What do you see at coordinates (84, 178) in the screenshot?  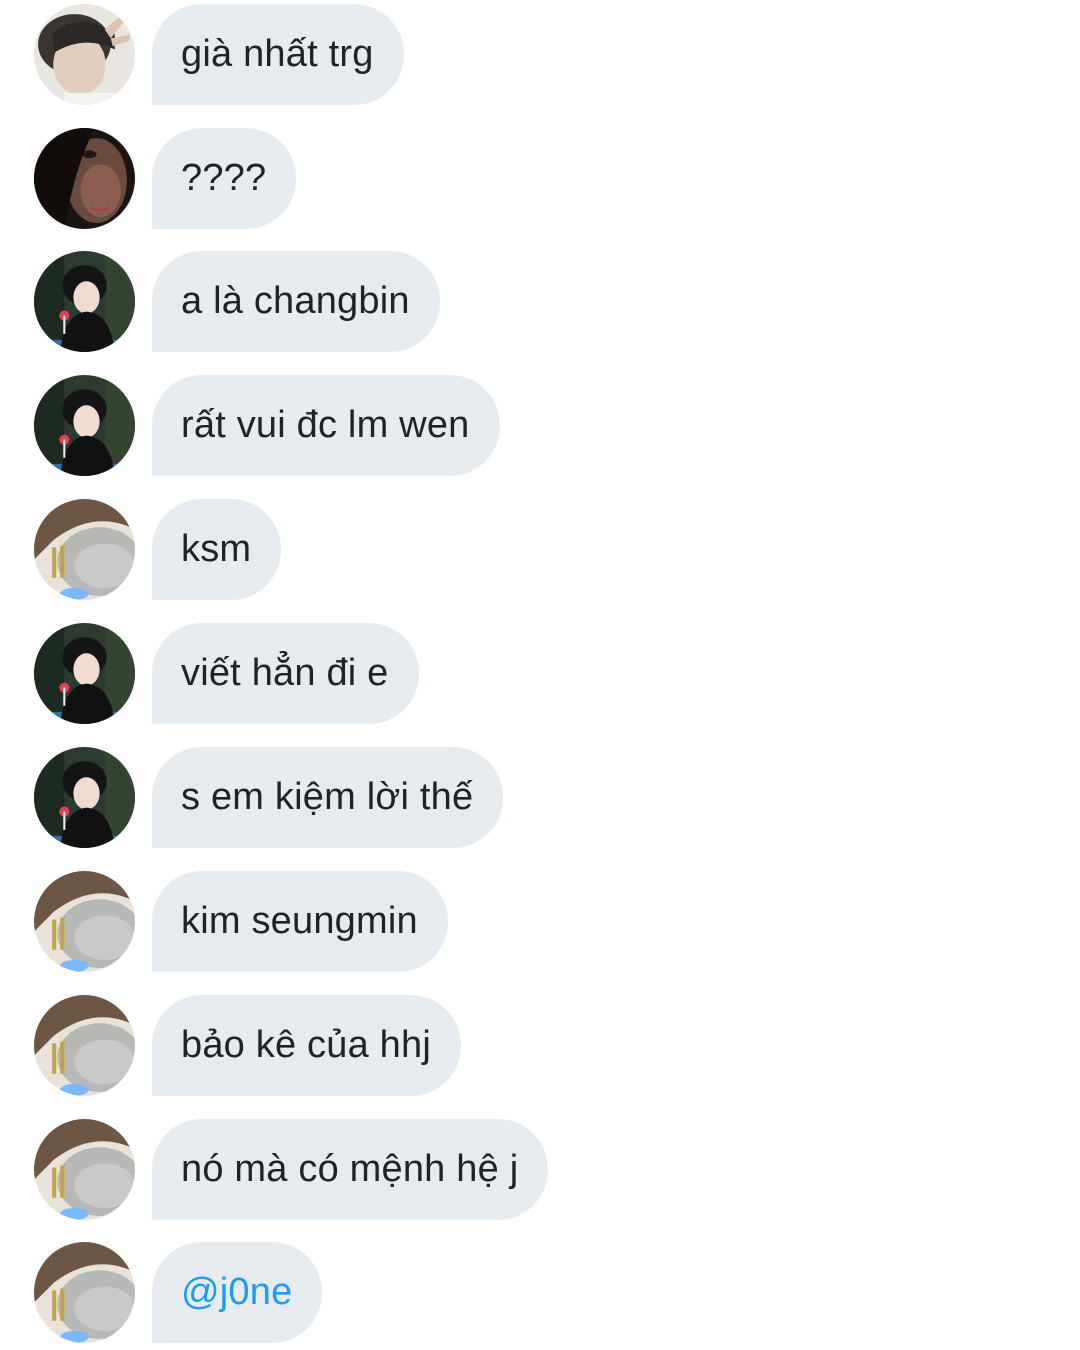 I see `avatar-user-b` at bounding box center [84, 178].